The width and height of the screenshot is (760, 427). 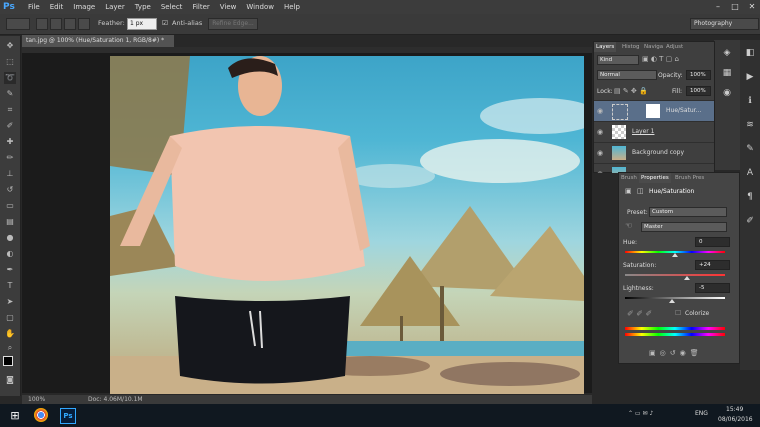 What do you see at coordinates (628, 225) in the screenshot?
I see `hand-adjust-icon: ☜` at bounding box center [628, 225].